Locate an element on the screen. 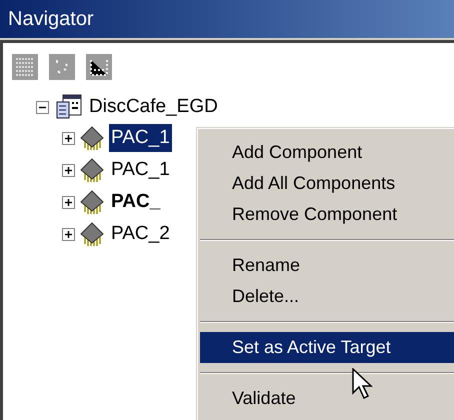 This screenshot has height=420, width=454. tree-node-label: DiscCafe_EGD is located at coordinates (153, 107).